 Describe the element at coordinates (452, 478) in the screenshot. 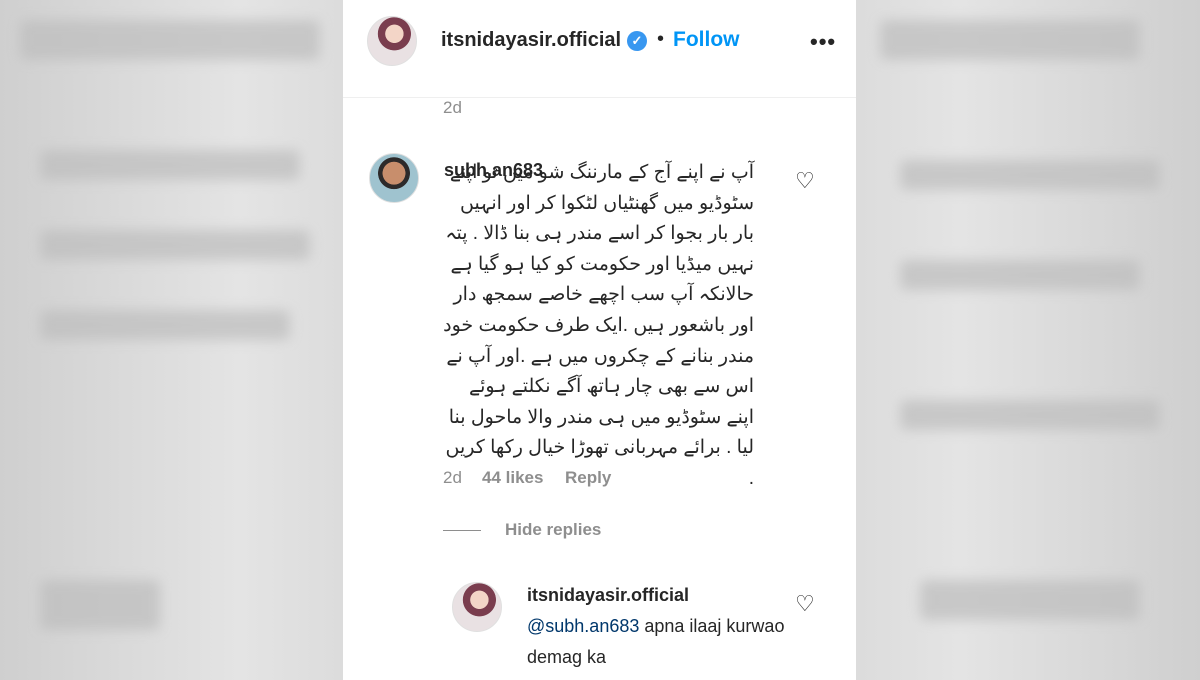

I see `comment-time: 2d` at that location.